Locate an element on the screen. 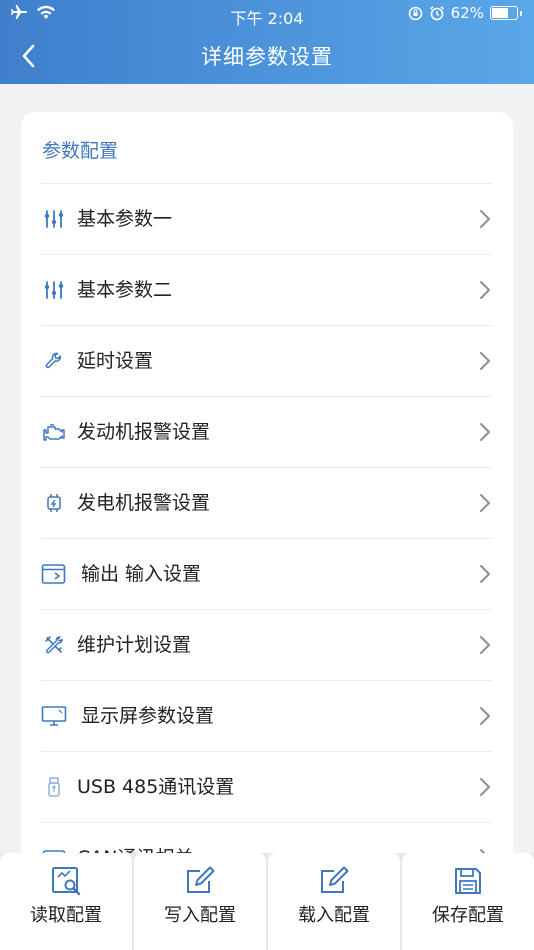  floppy-disk-icon is located at coordinates (468, 881).